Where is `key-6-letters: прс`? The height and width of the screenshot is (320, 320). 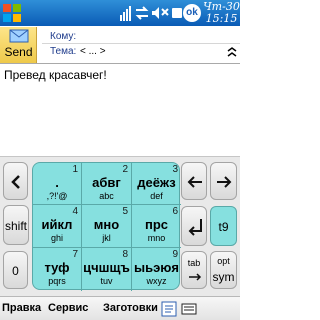
key-6-letters: прс is located at coordinates (156, 224).